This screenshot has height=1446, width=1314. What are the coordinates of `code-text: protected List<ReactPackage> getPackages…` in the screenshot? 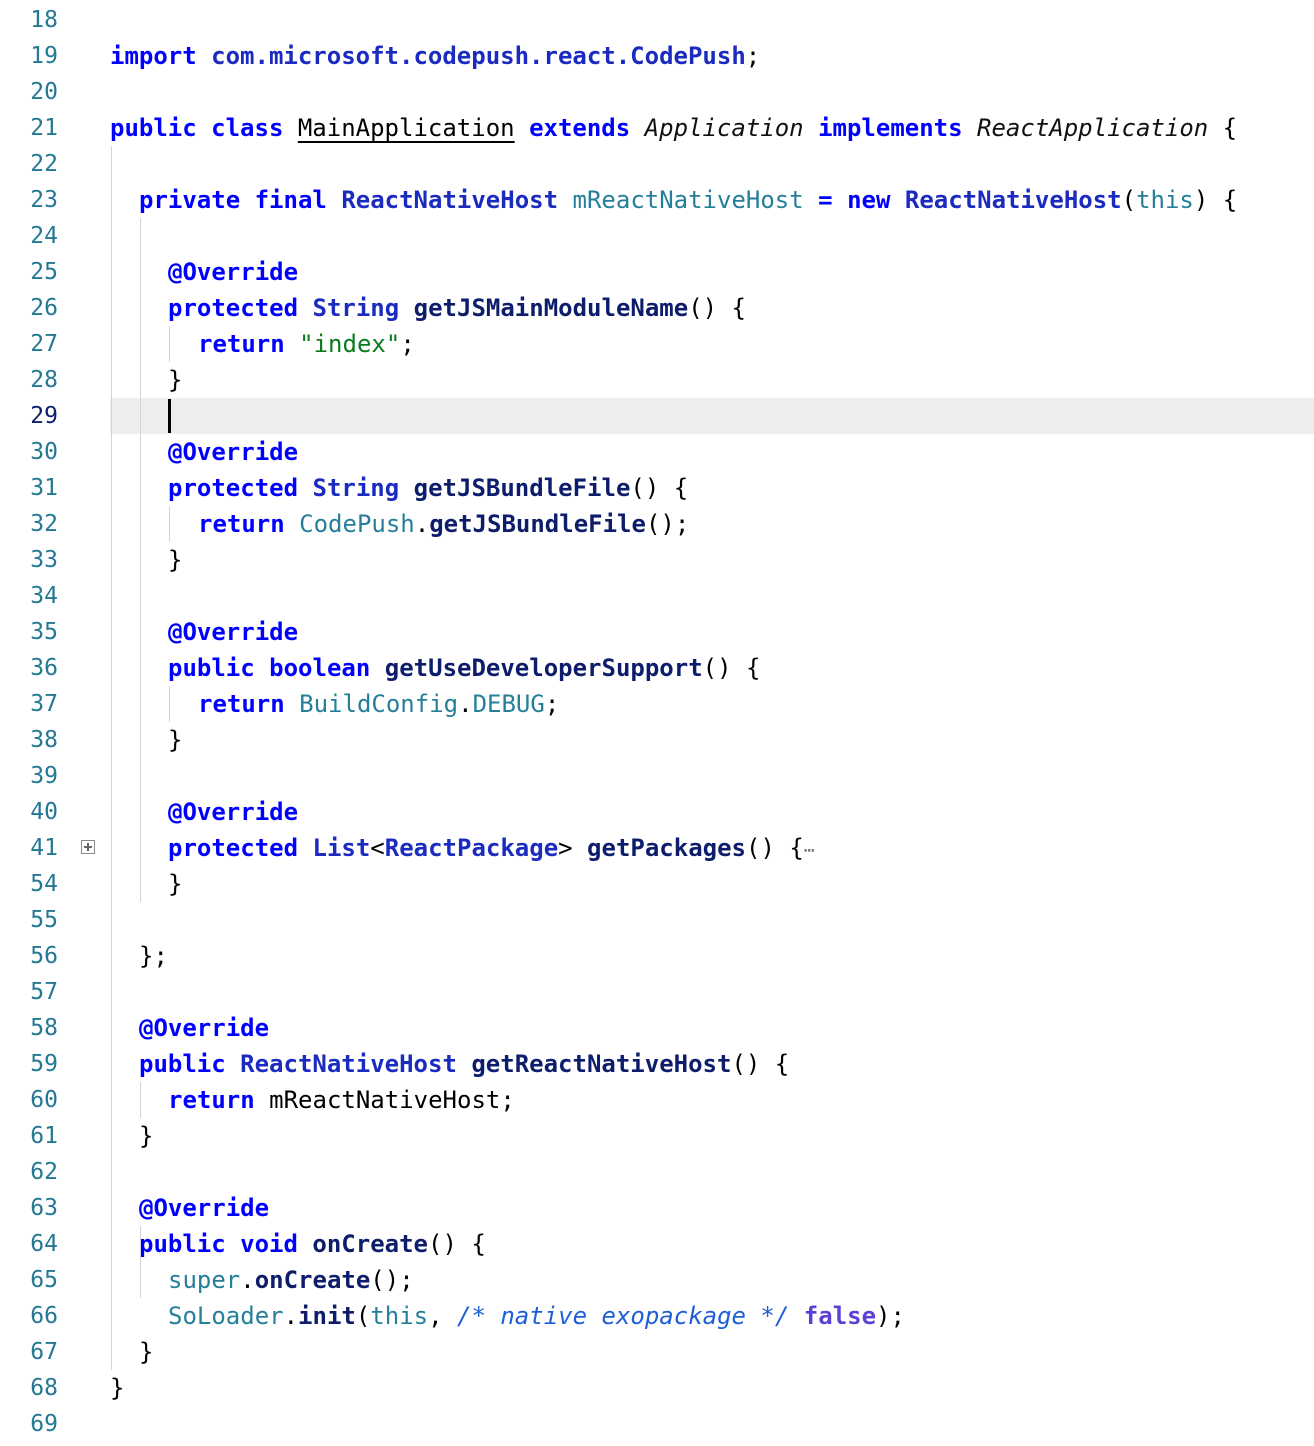 It's located at (491, 849).